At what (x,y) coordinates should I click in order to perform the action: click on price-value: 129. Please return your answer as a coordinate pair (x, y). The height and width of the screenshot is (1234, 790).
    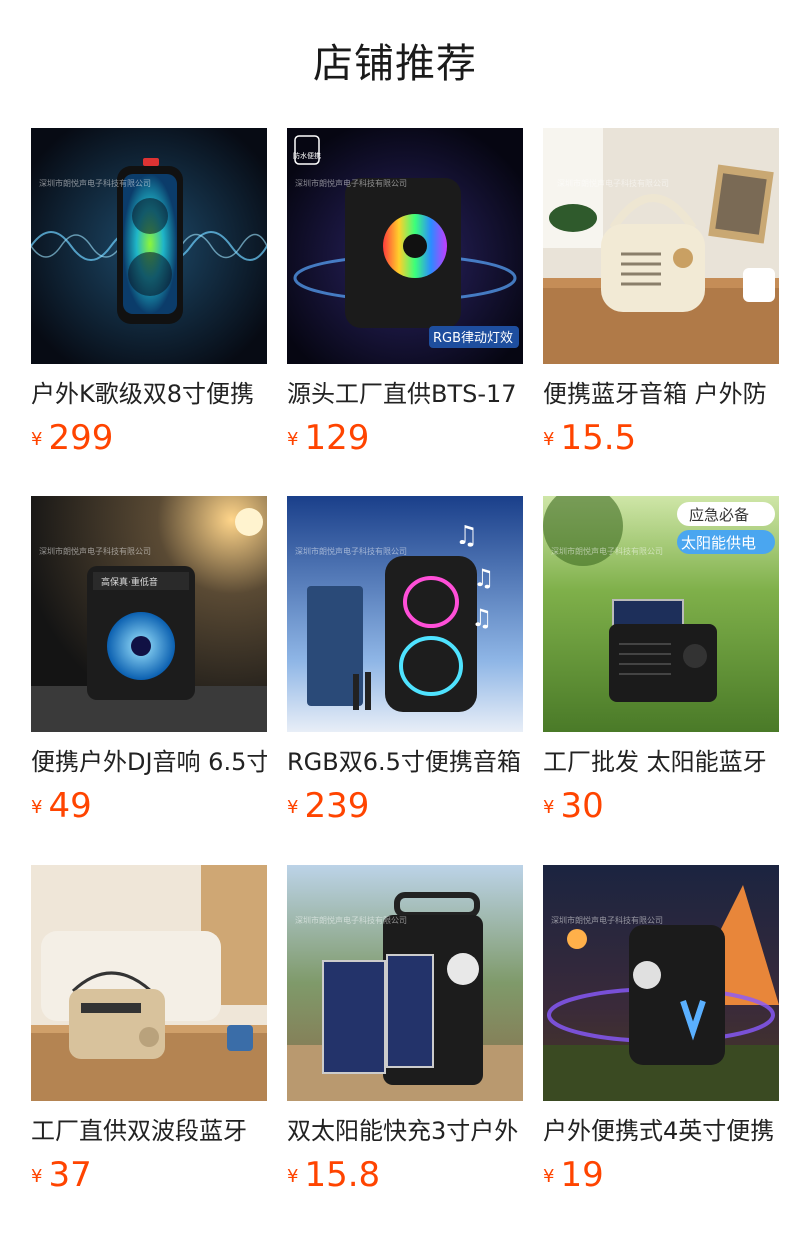
    Looking at the image, I should click on (337, 438).